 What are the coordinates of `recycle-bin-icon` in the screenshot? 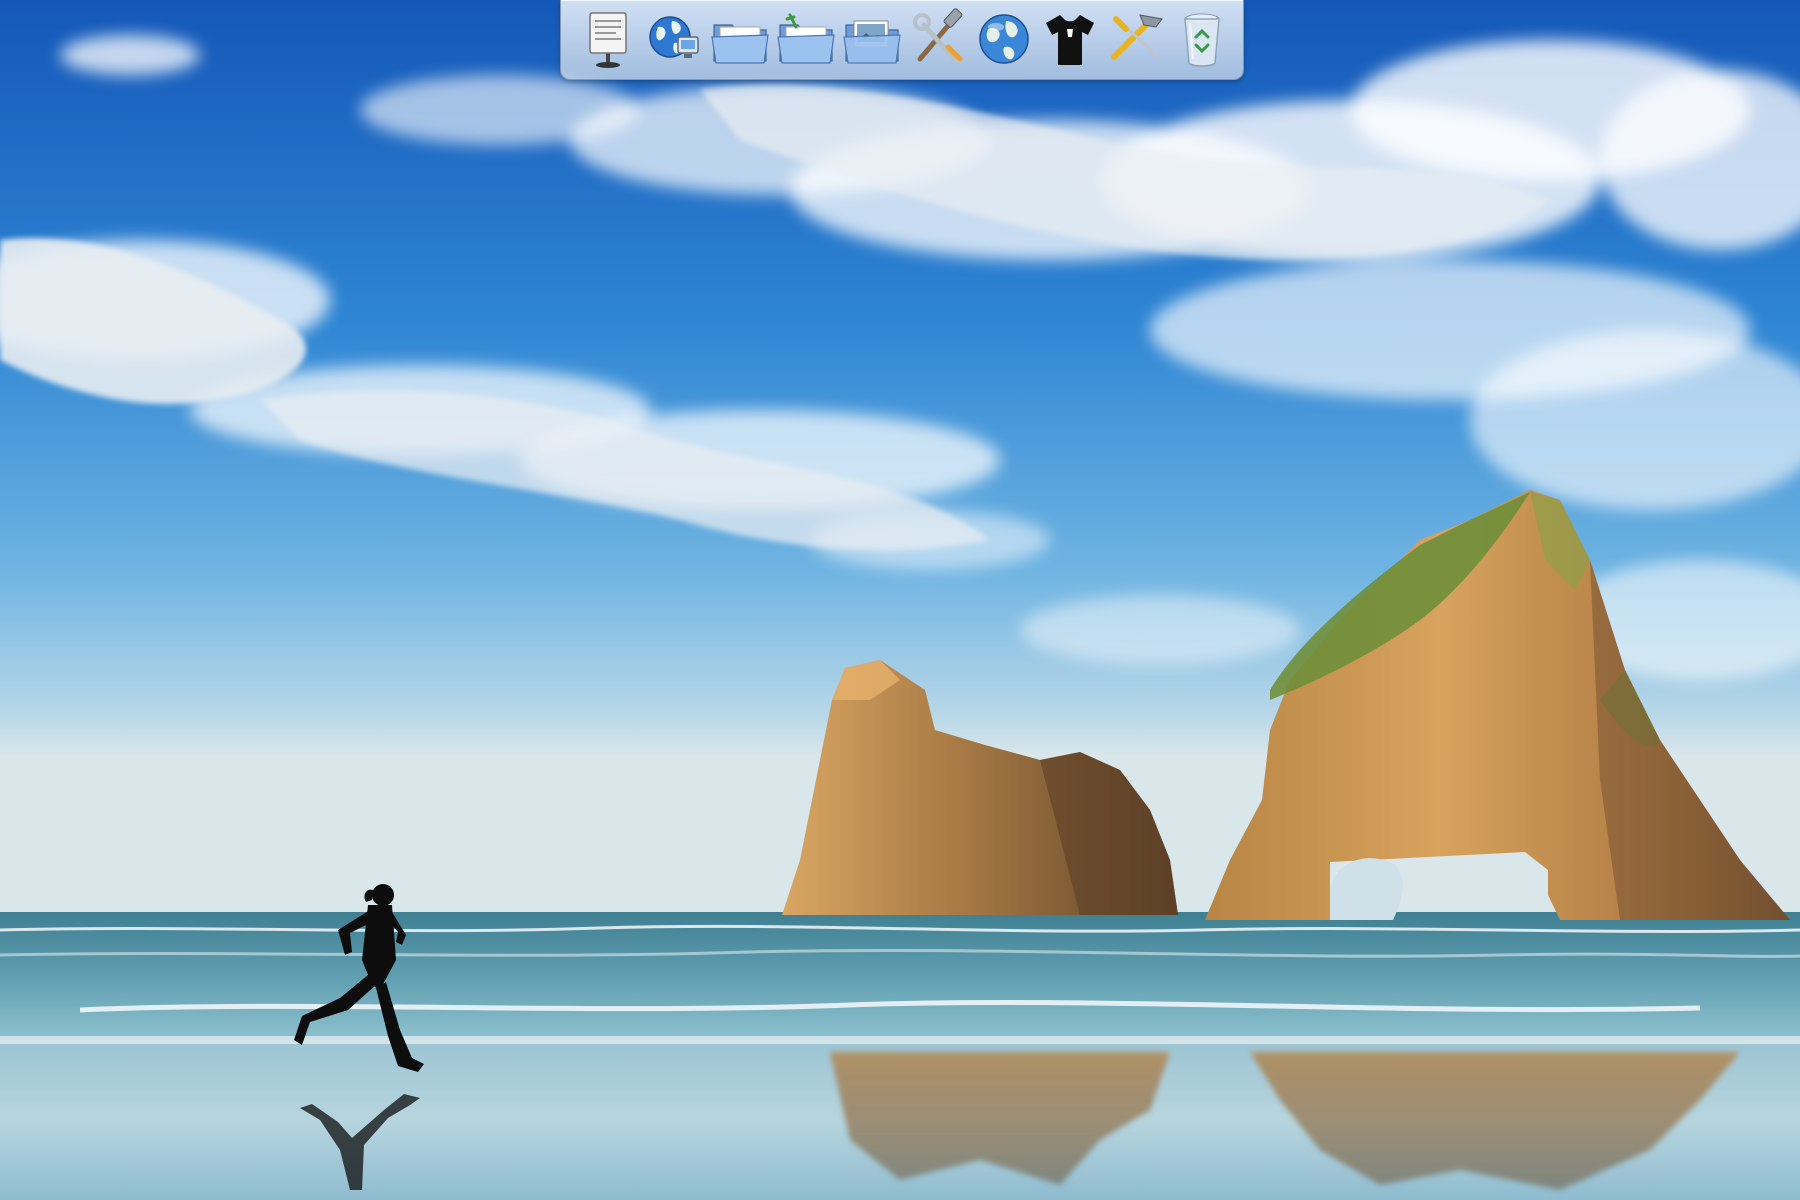 It's located at (1202, 40).